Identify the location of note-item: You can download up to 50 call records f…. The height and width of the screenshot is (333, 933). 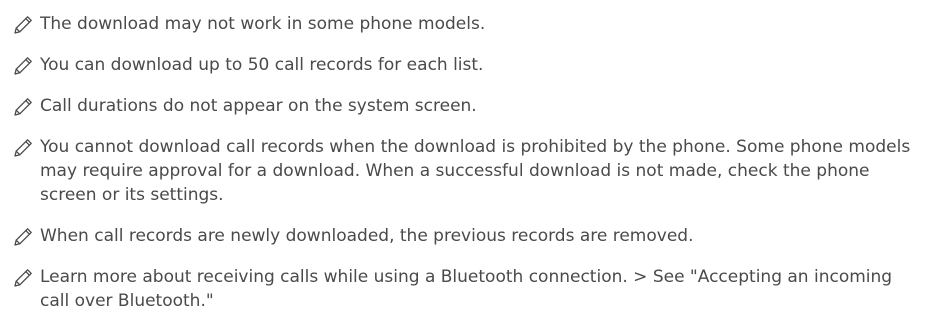
(467, 65).